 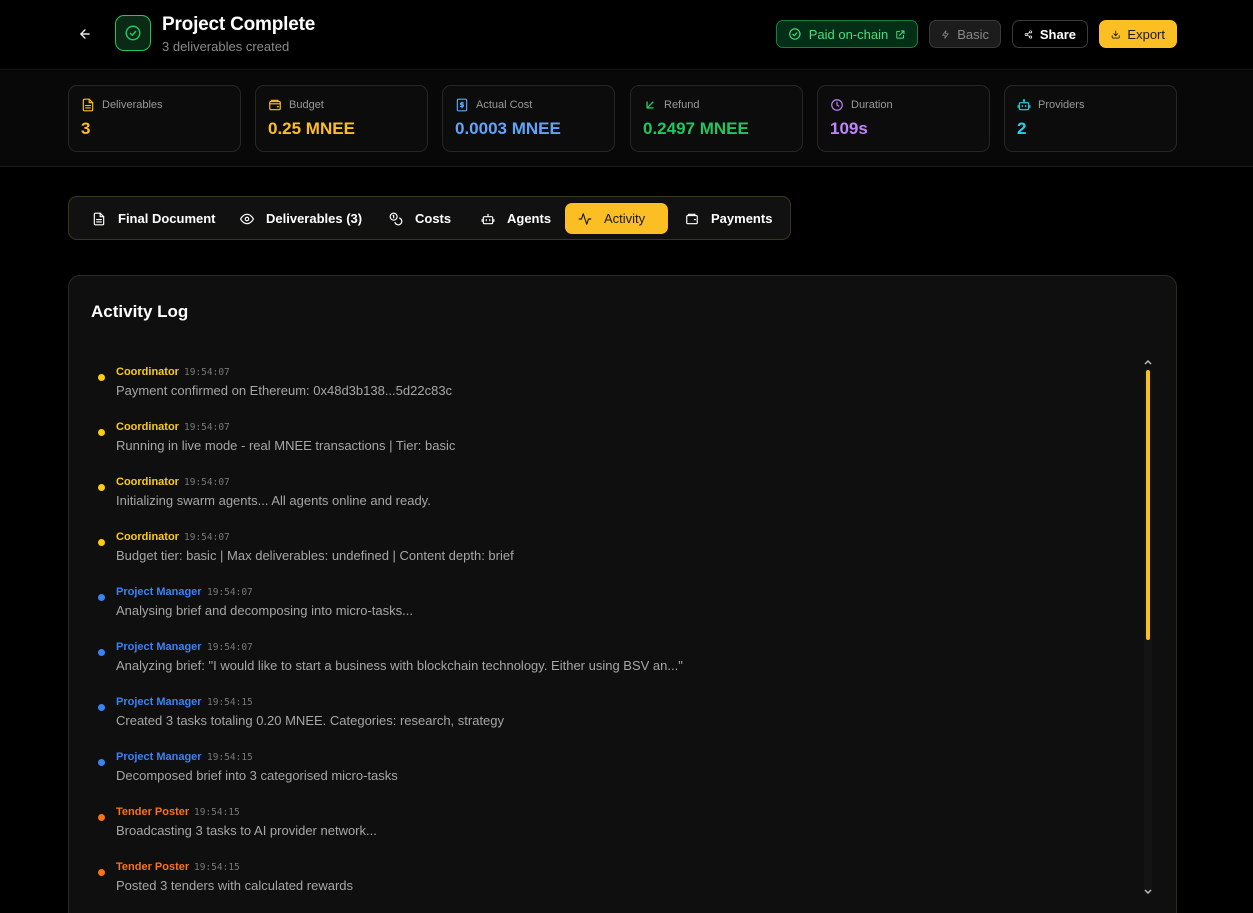 I want to click on external-link-icon, so click(x=900, y=34).